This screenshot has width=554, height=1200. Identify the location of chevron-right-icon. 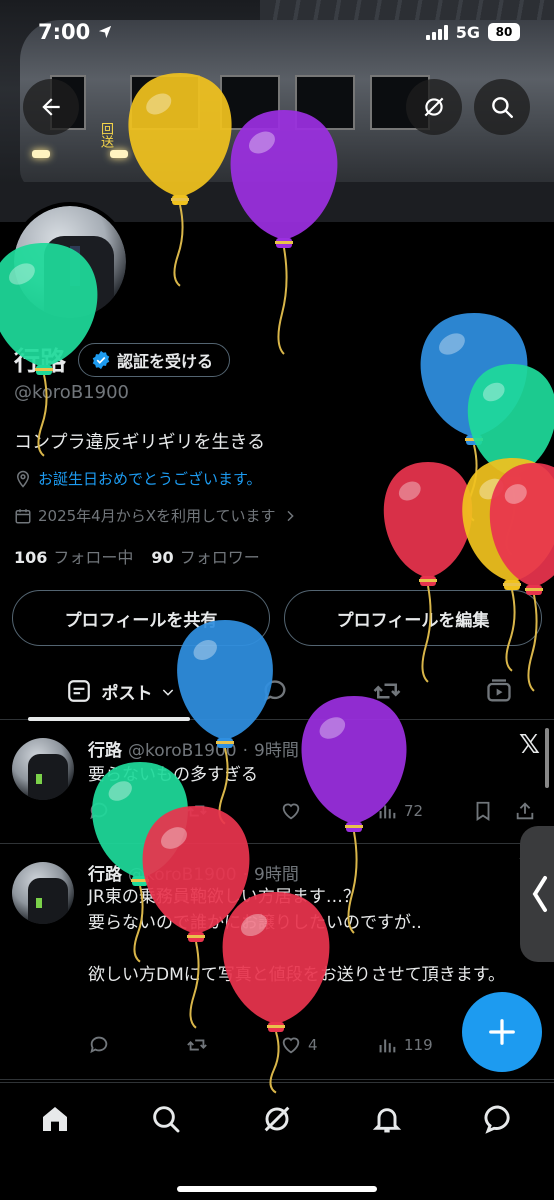
(290, 516).